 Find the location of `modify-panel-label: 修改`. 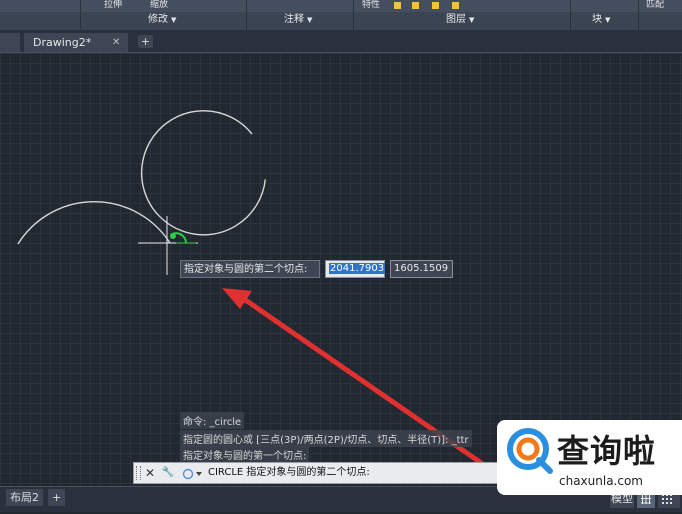

modify-panel-label: 修改 is located at coordinates (158, 19).